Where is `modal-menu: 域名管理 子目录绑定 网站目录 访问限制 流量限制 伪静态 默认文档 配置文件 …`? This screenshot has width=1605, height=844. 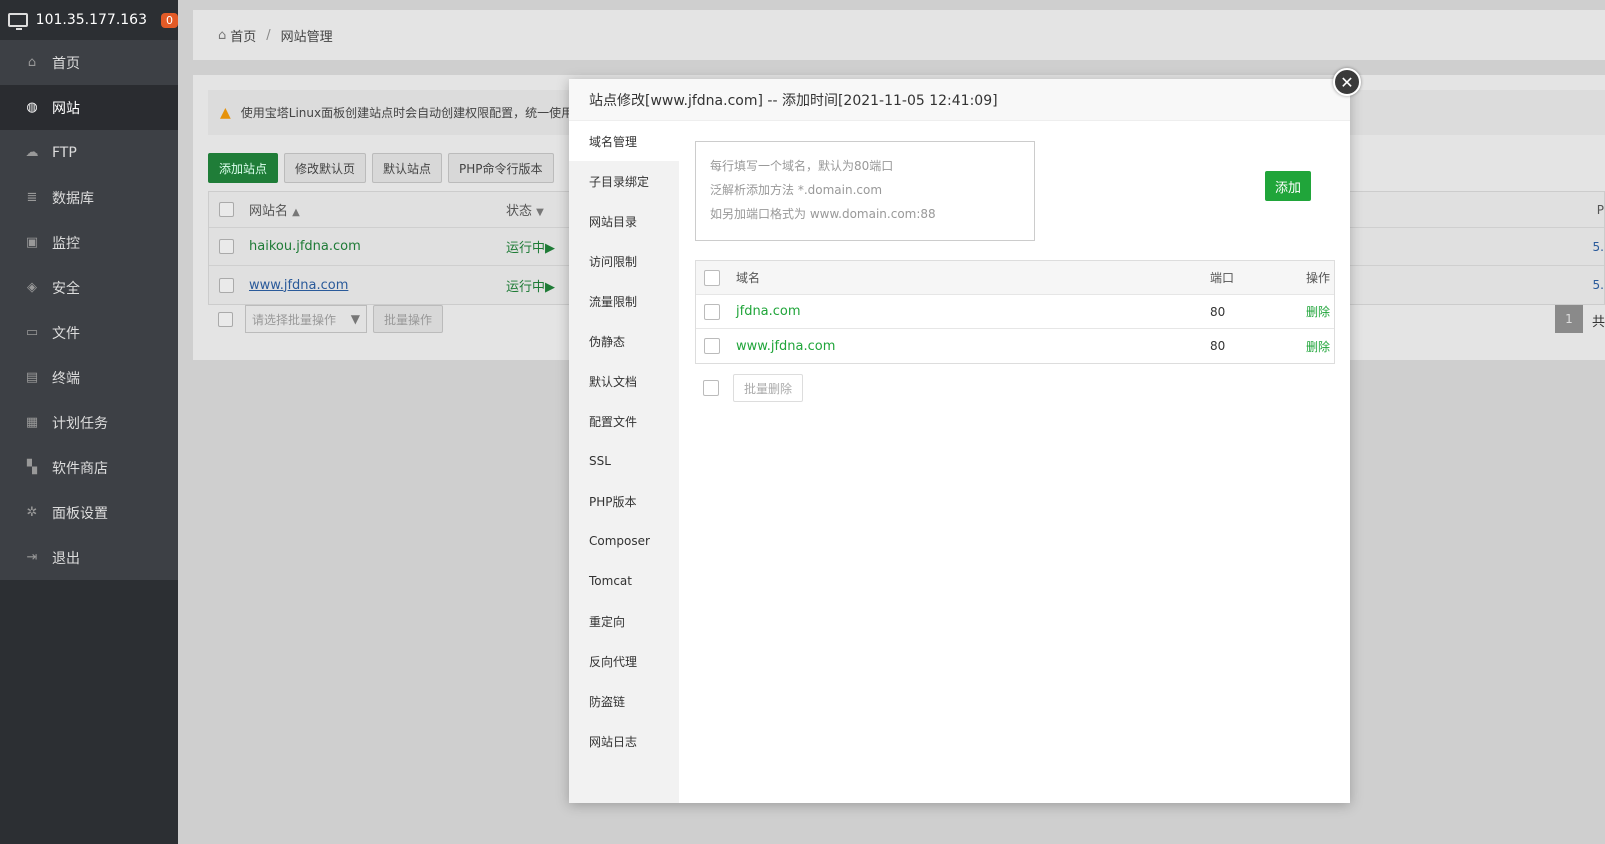
modal-menu: 域名管理 子目录绑定 网站目录 访问限制 流量限制 伪静态 默认文档 配置文件 … is located at coordinates (624, 462).